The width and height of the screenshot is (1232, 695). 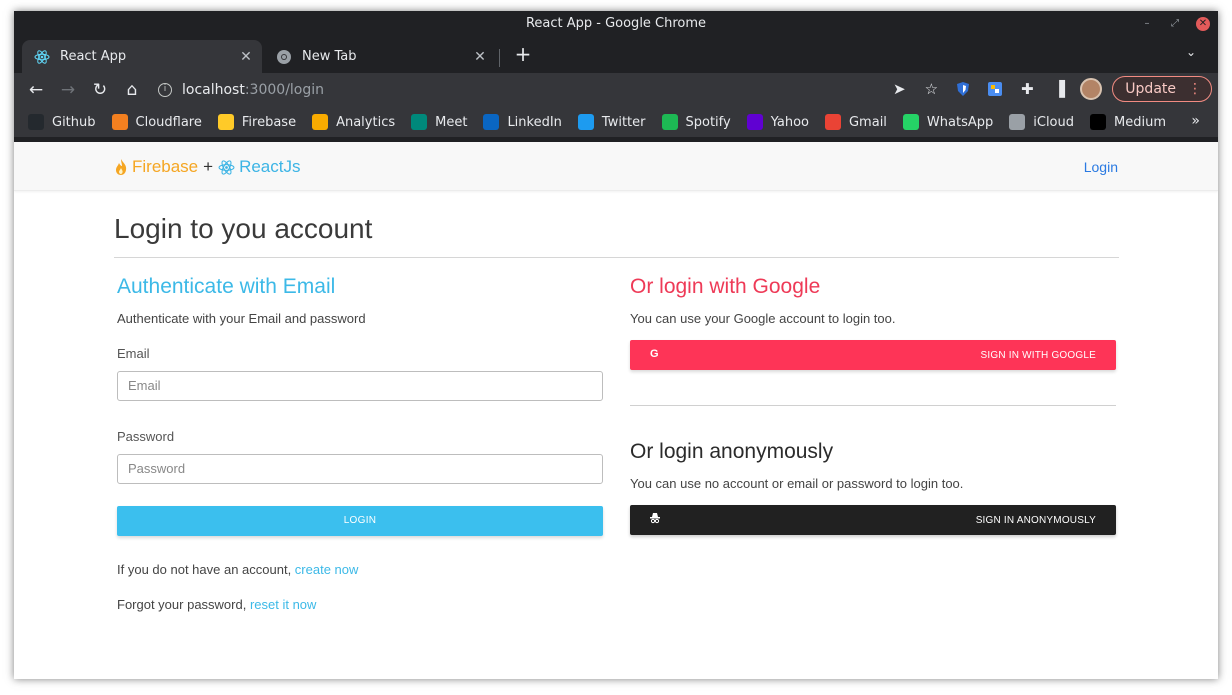 I want to click on info-icon: i, so click(x=165, y=90).